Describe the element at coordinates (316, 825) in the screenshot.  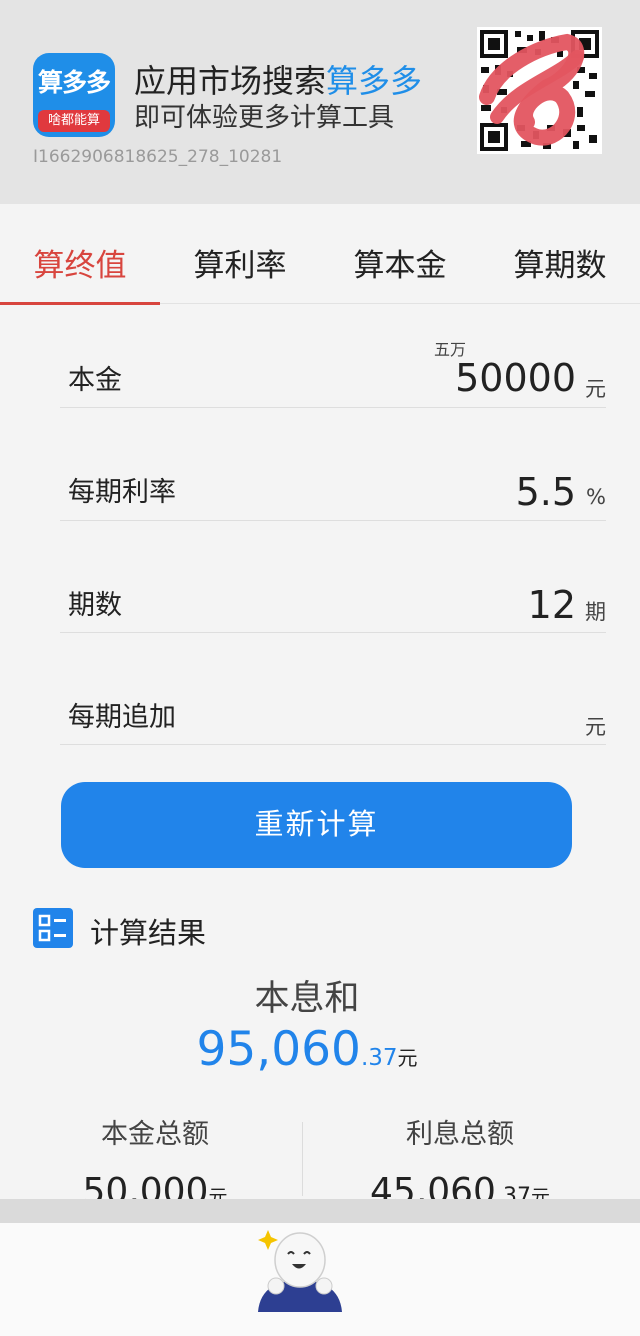
I see `recalculate-button: 重新计算` at that location.